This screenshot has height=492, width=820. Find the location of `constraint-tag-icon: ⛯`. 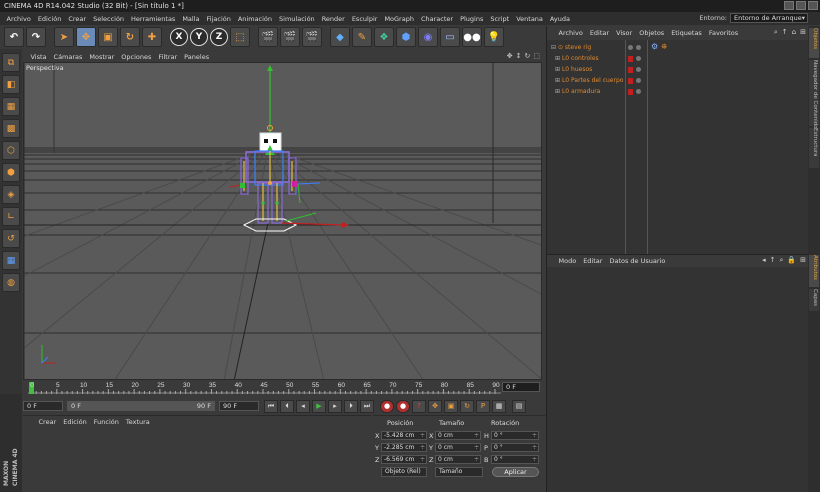

constraint-tag-icon: ⛯ is located at coordinates (664, 47).